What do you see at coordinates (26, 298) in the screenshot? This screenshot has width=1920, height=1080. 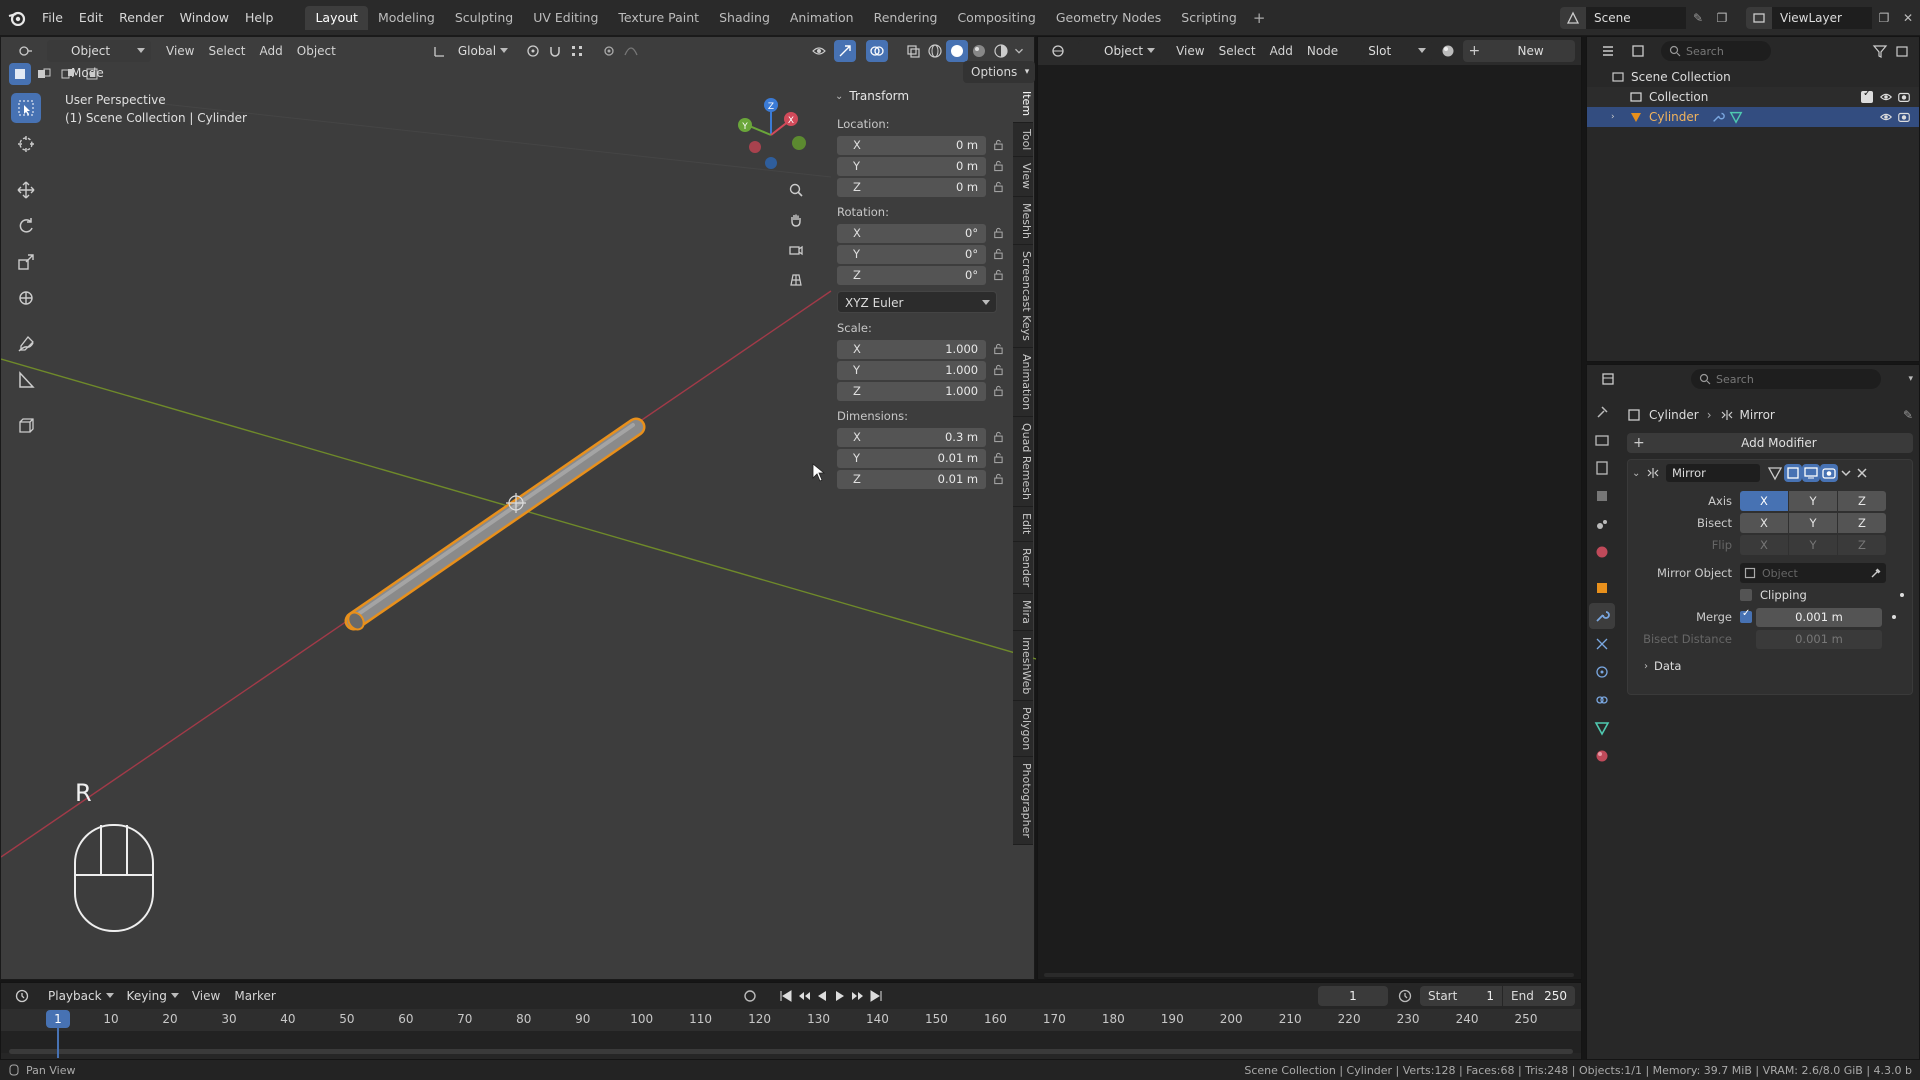 I see `tool-transform` at bounding box center [26, 298].